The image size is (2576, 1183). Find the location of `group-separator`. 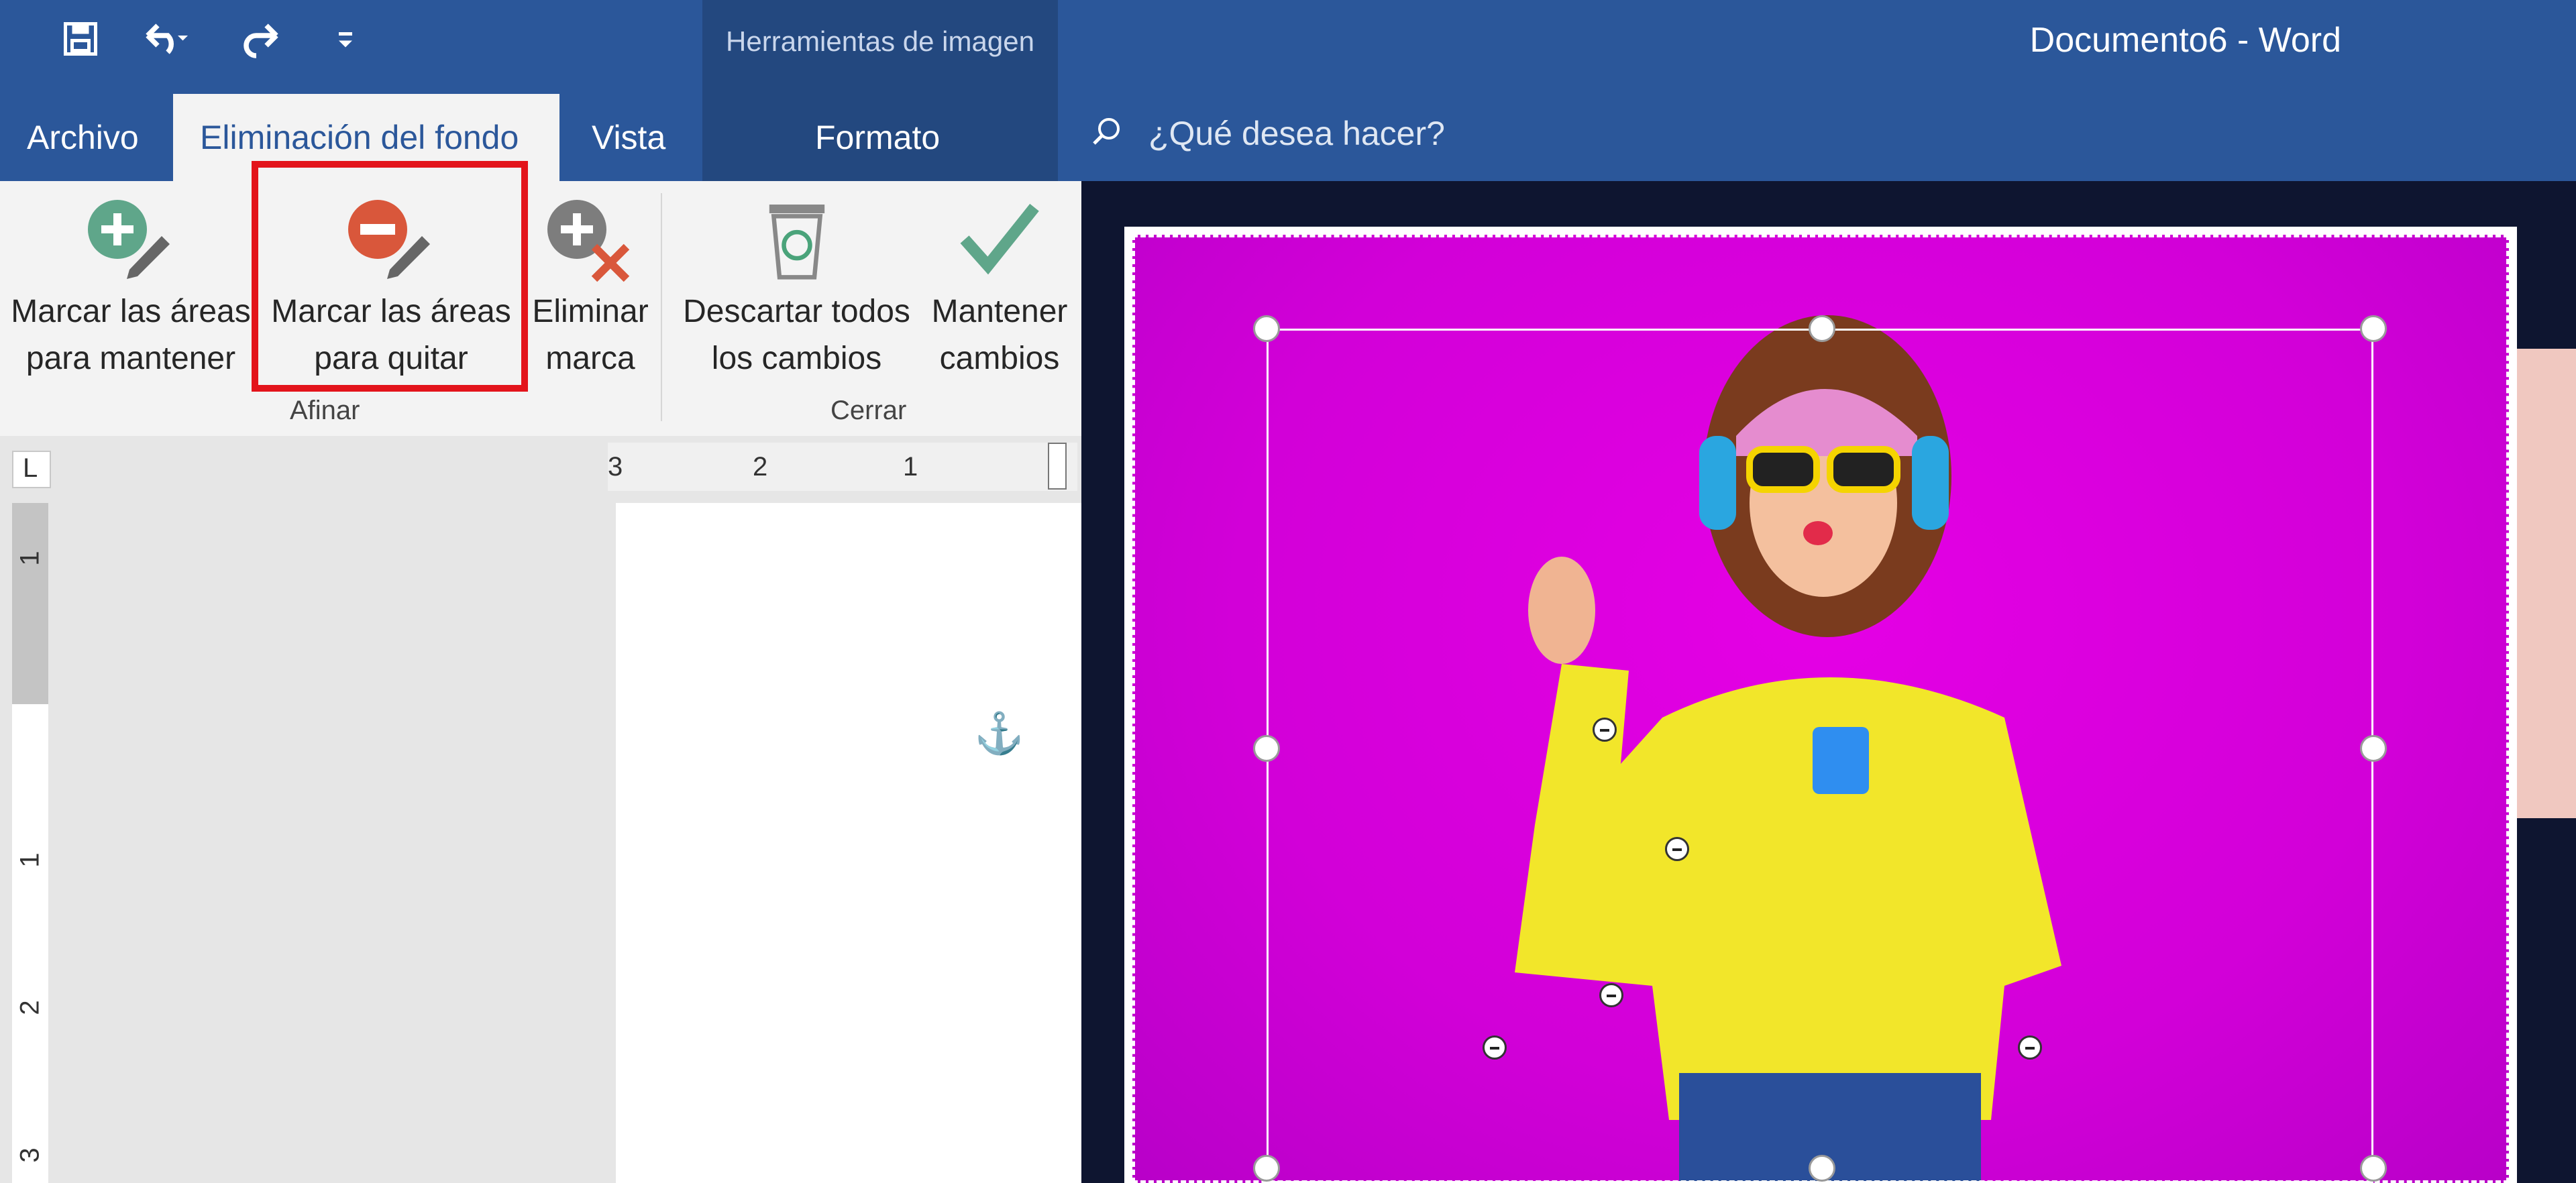

group-separator is located at coordinates (661, 307).